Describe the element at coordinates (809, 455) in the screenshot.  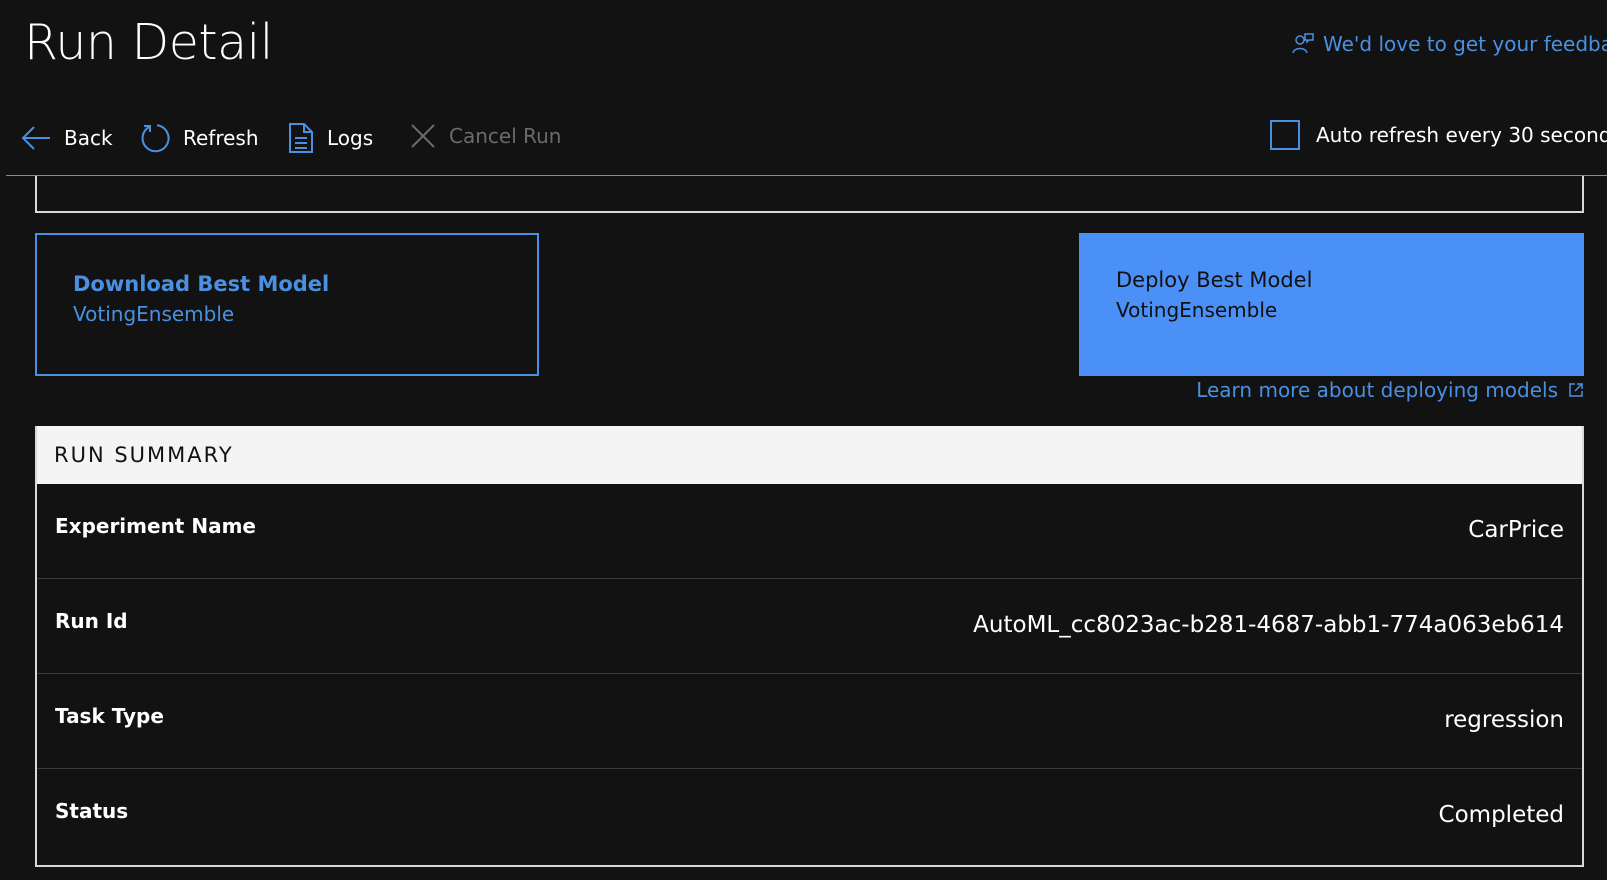
I see `run-summary-header: RUN SUMMARY` at that location.